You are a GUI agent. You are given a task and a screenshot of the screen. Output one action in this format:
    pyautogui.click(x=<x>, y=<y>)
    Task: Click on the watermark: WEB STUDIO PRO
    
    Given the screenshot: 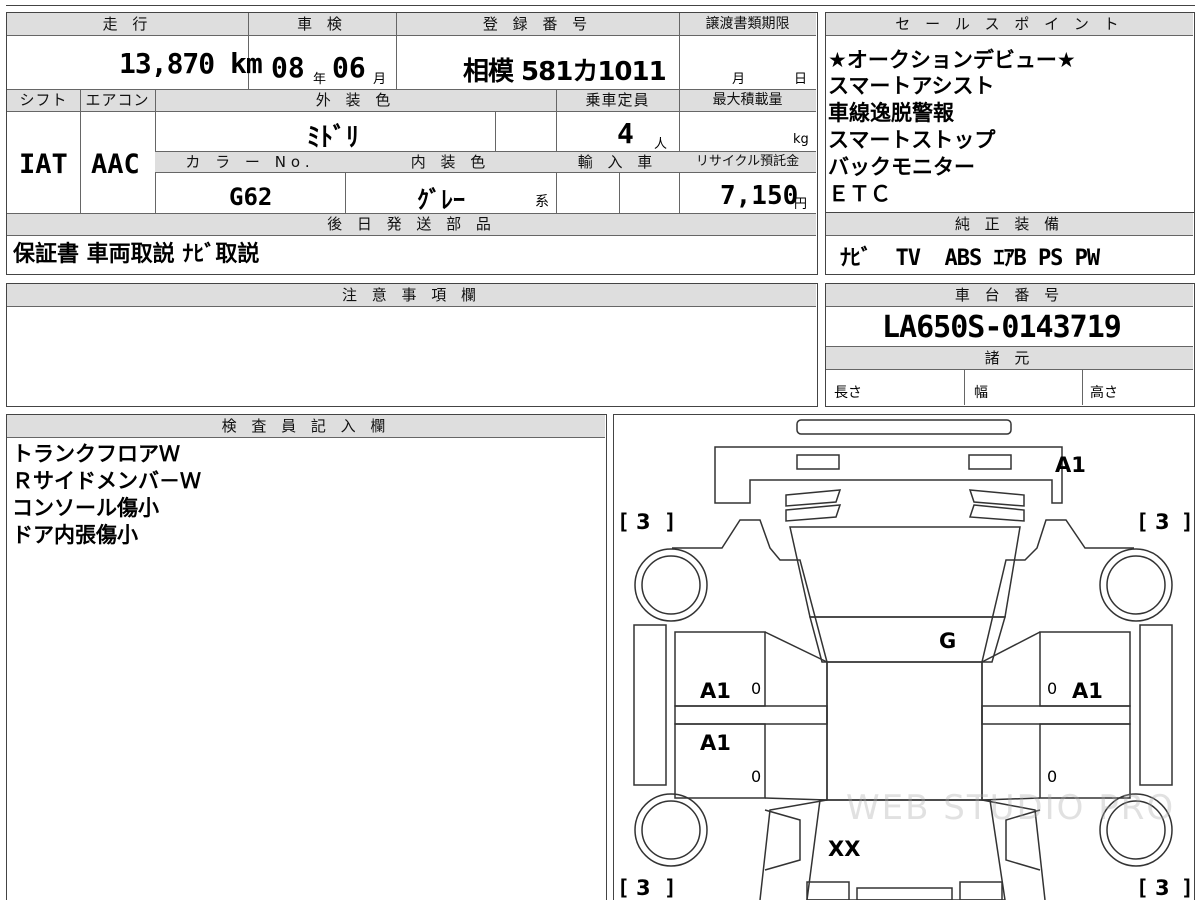 What is the action you would take?
    pyautogui.click(x=1011, y=808)
    